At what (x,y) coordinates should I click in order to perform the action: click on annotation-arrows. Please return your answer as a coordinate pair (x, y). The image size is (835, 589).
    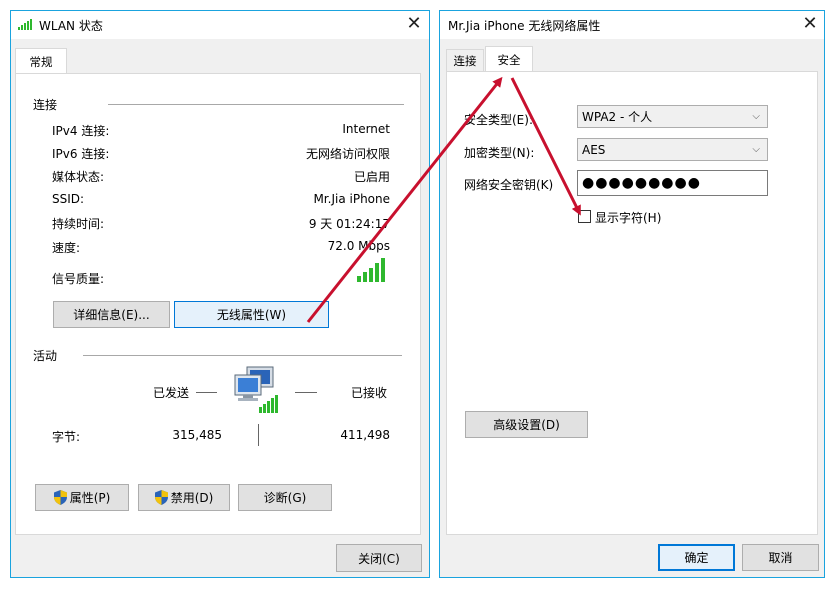
    Looking at the image, I should click on (443, 199).